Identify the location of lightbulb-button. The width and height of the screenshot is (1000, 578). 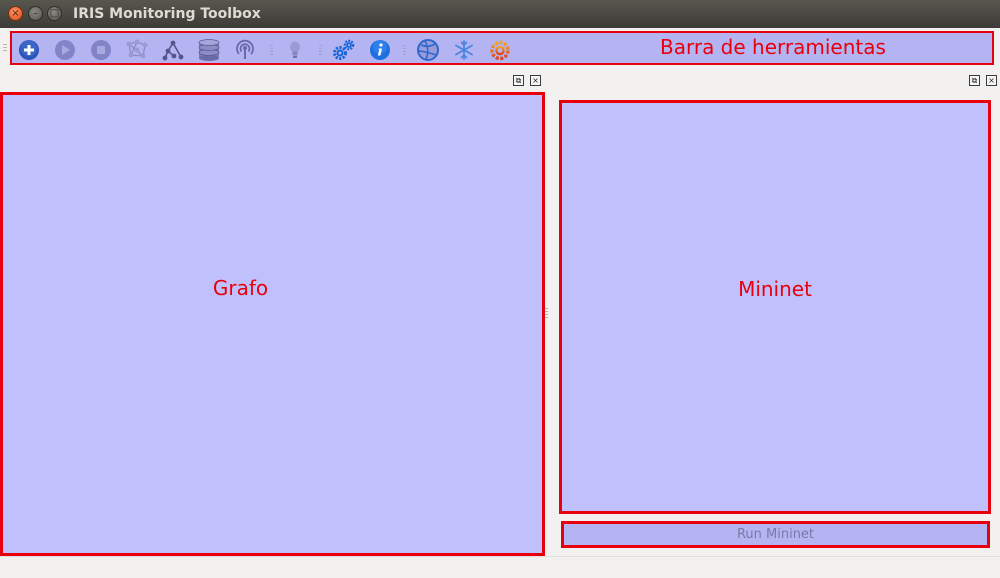
(295, 50).